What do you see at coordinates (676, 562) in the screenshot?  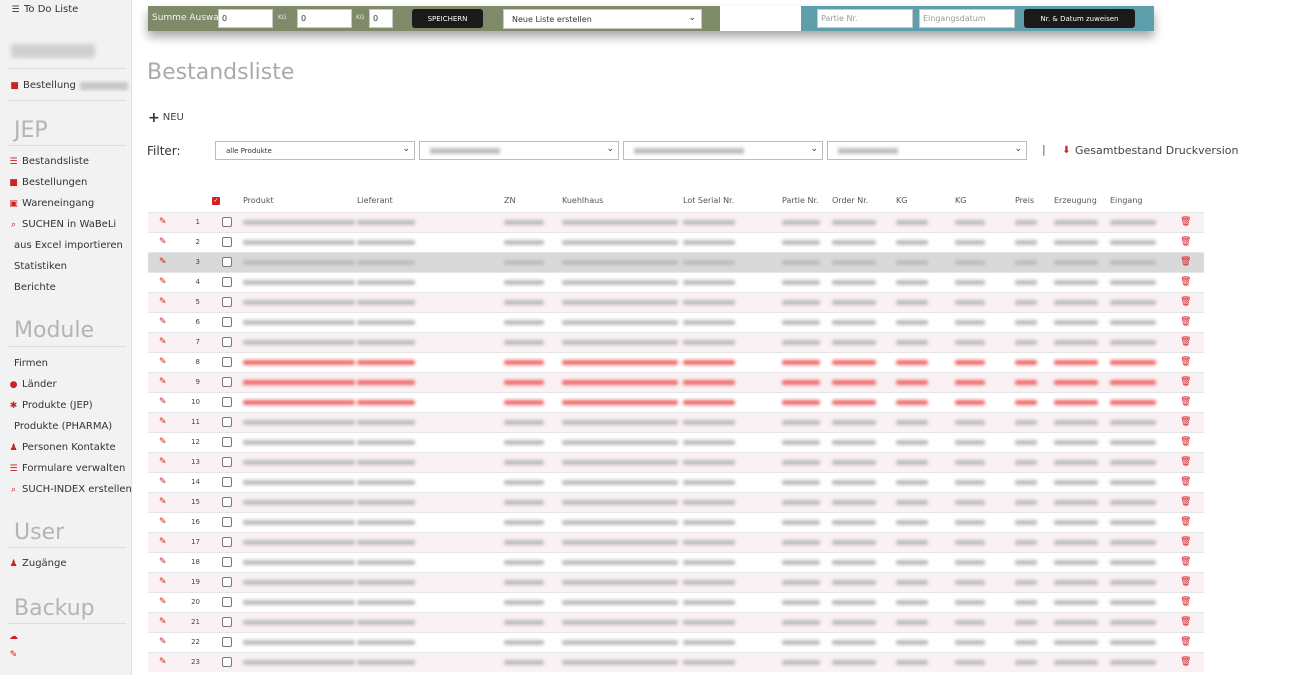 I see `table-row: ✎ 18 🗑` at bounding box center [676, 562].